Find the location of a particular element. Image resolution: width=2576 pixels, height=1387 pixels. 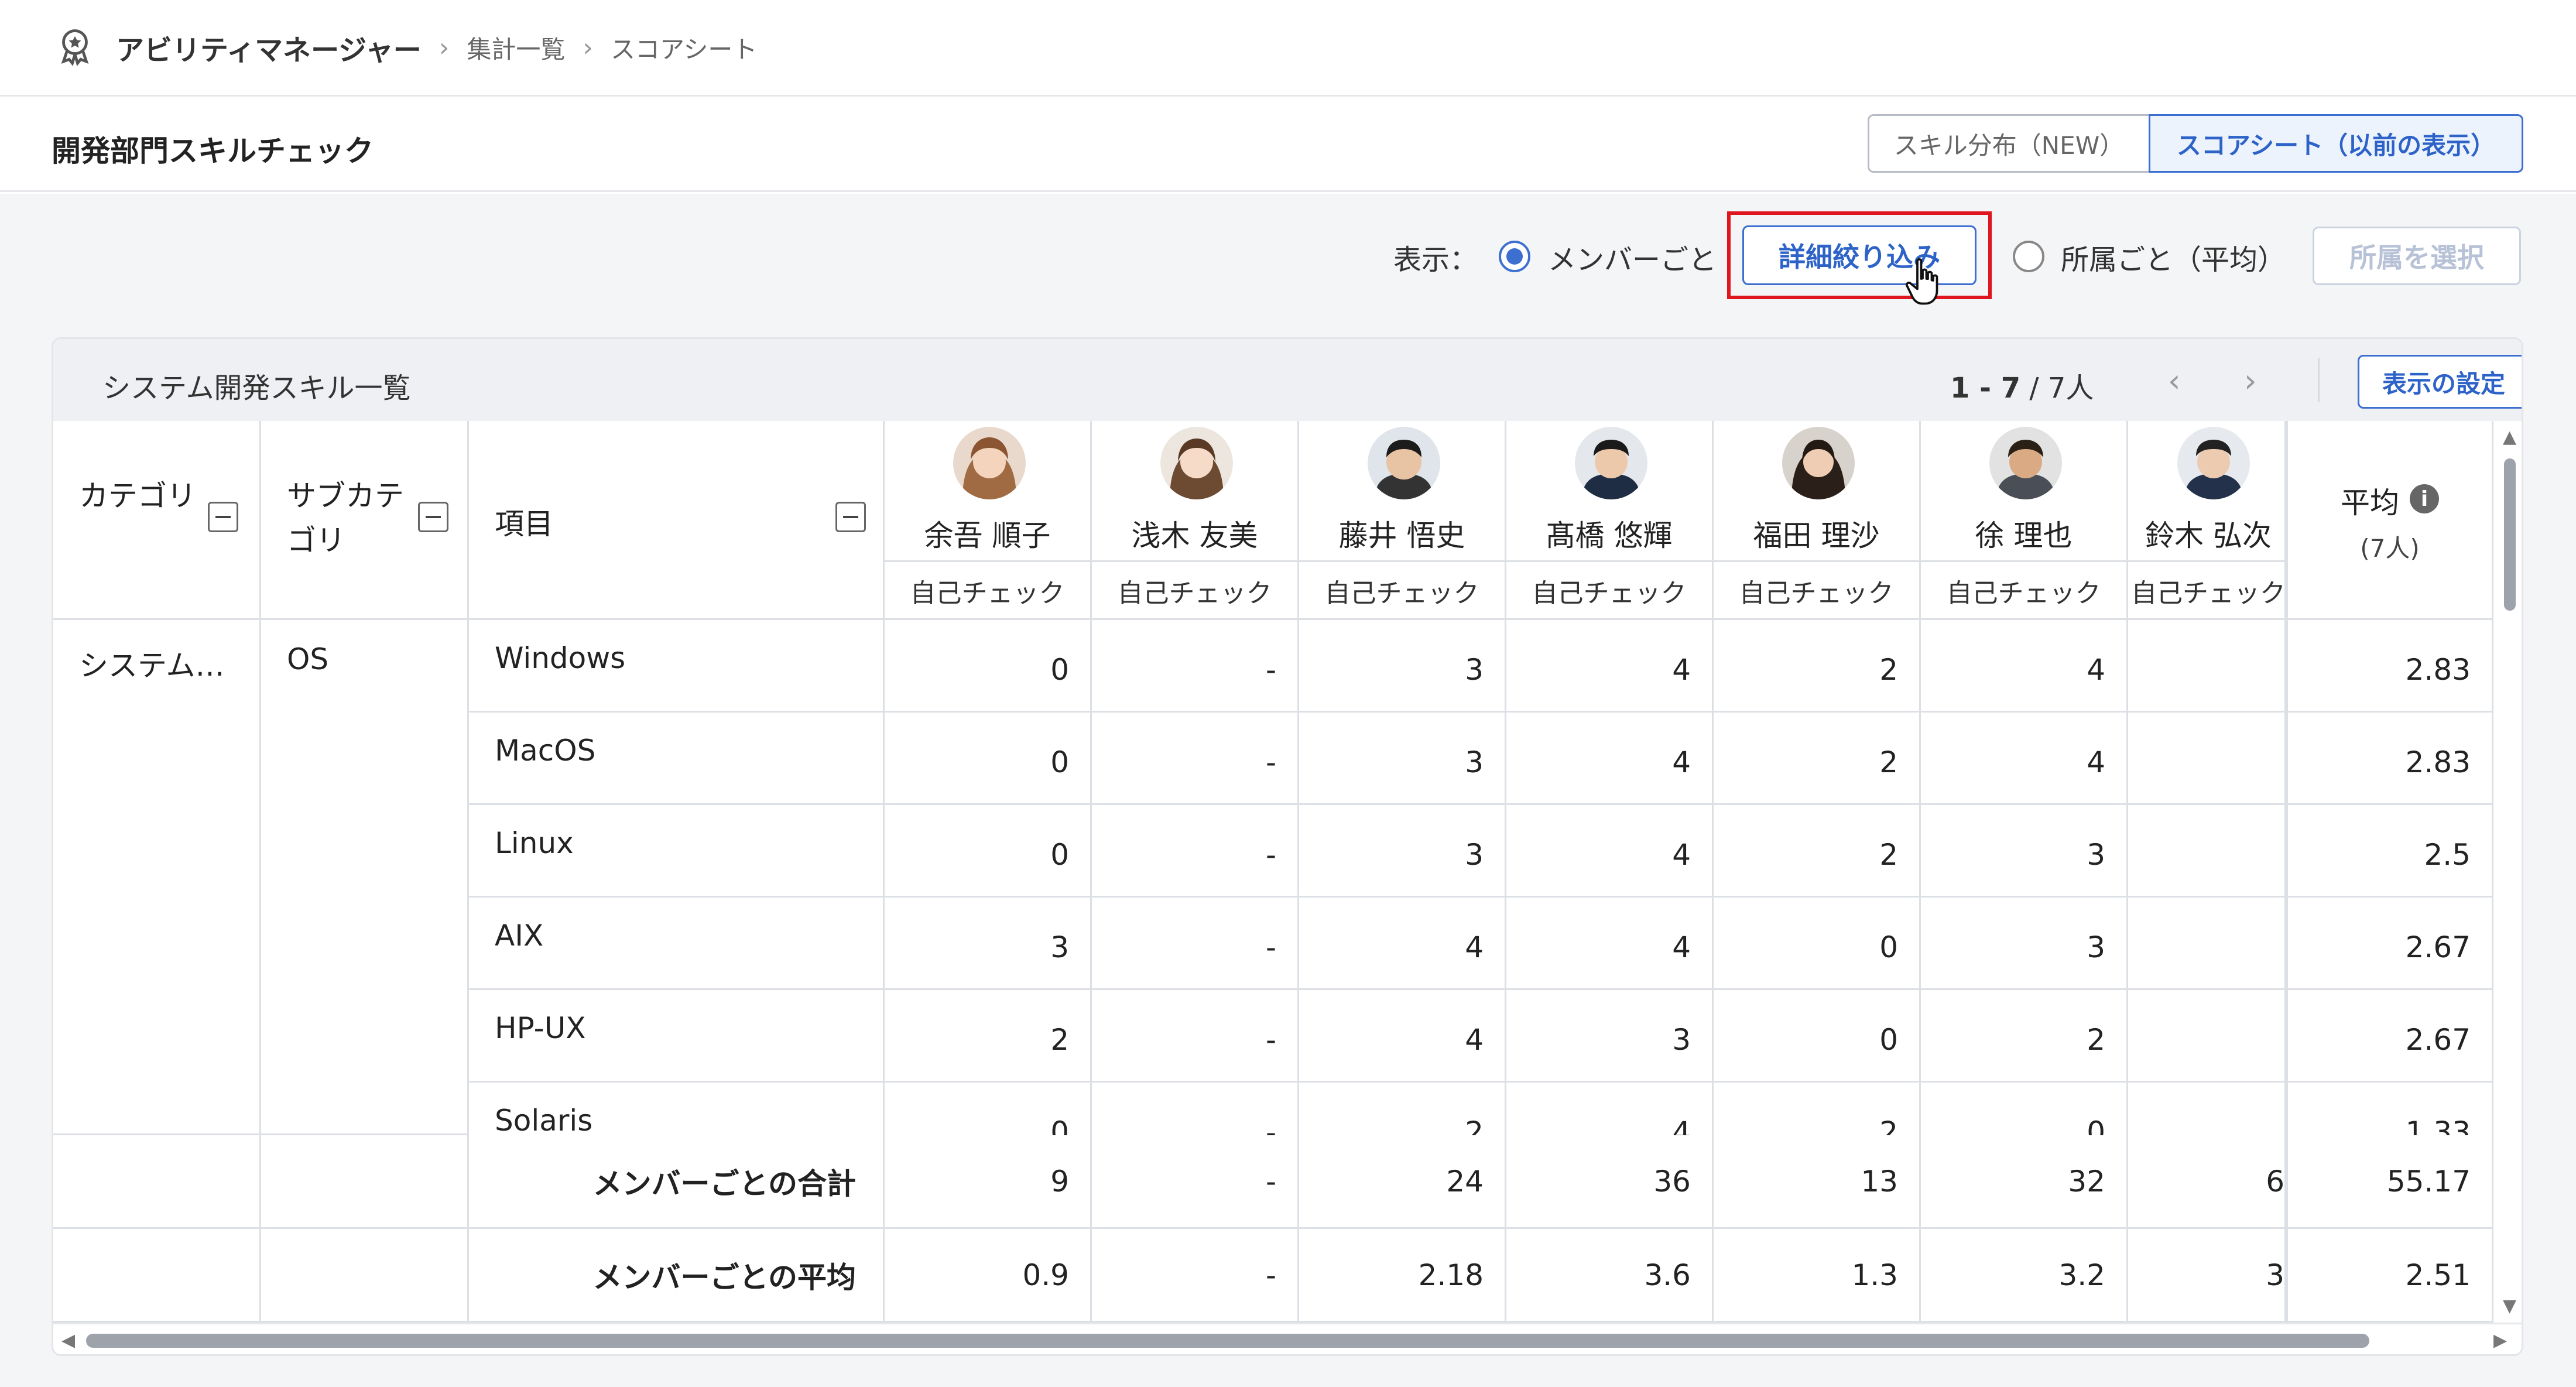

overall-average-cell: 2.51 is located at coordinates (2389, 1276).